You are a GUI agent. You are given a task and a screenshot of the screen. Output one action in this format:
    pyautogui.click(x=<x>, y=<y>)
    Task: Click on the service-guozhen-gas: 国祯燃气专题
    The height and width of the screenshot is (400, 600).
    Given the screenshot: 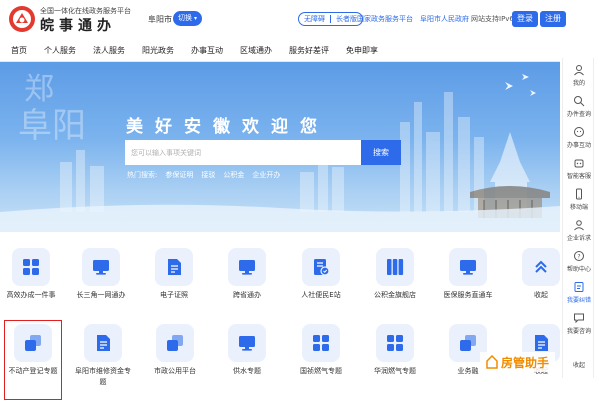 What is the action you would take?
    pyautogui.click(x=321, y=350)
    